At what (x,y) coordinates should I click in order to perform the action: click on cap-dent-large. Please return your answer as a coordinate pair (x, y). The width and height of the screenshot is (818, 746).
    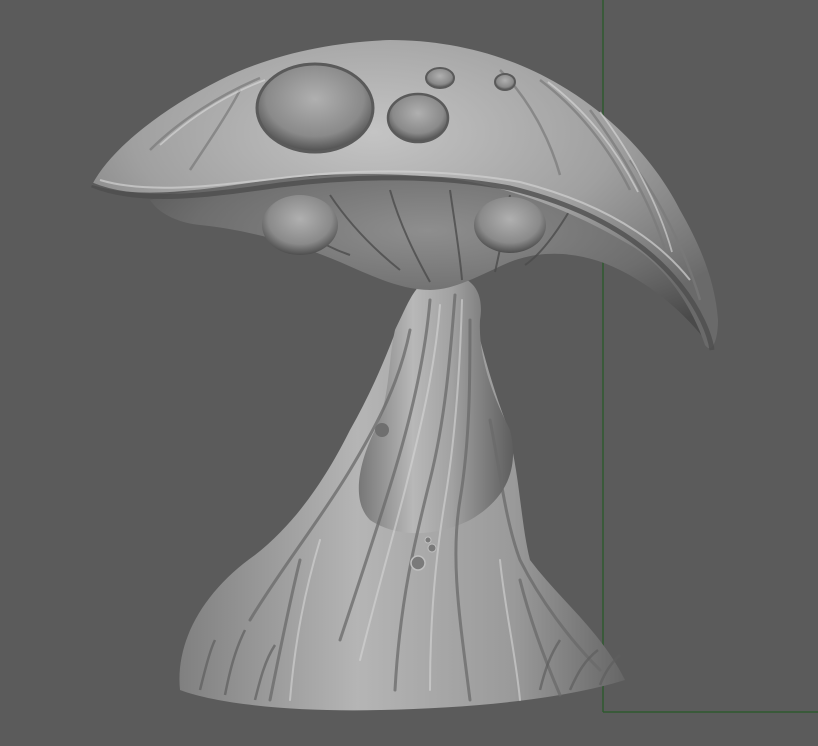
    Looking at the image, I should click on (315, 108).